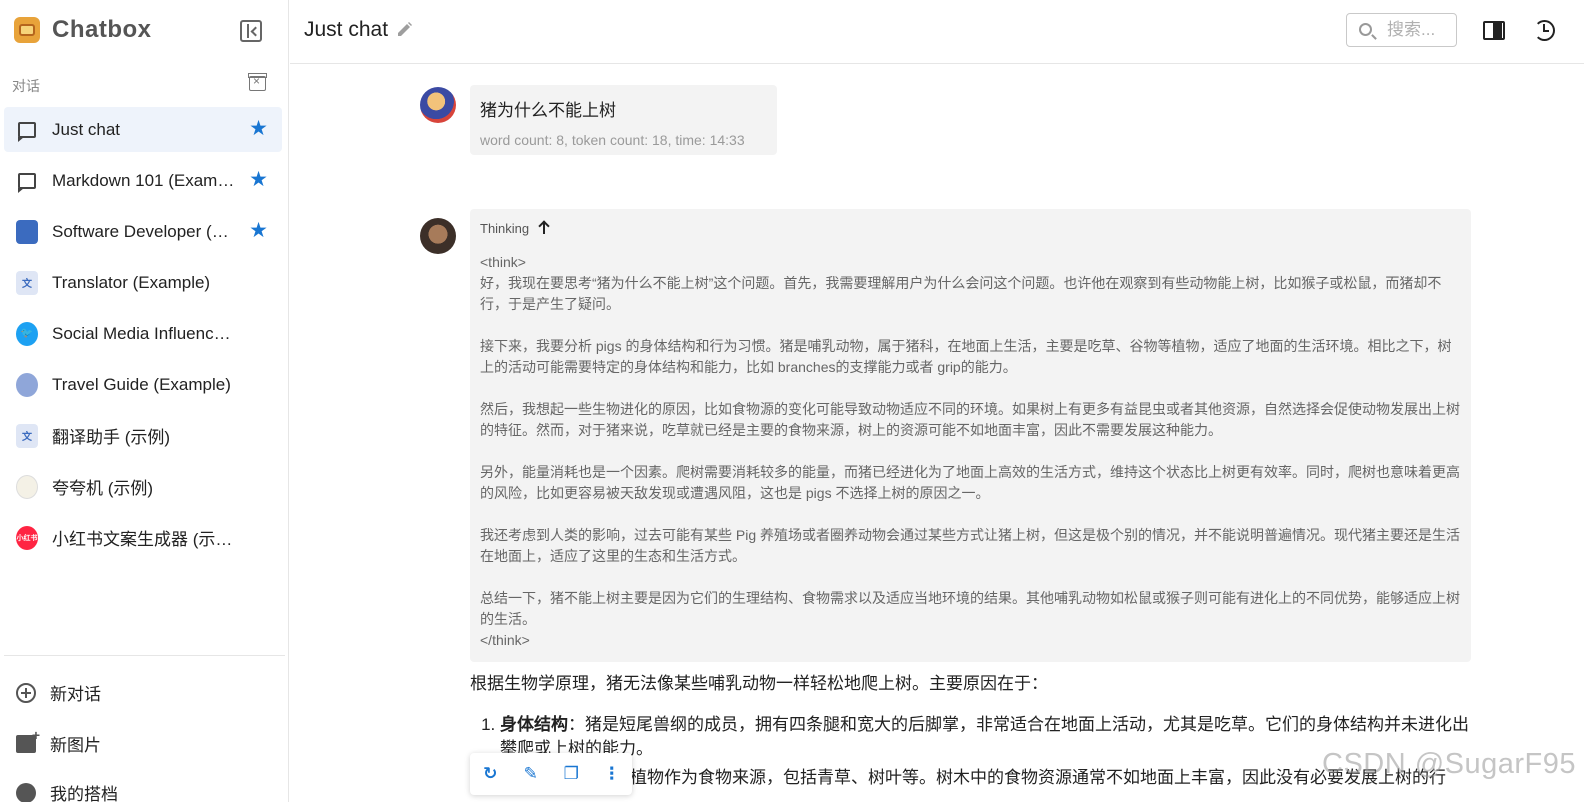  I want to click on chat-header: Just chat, so click(937, 32).